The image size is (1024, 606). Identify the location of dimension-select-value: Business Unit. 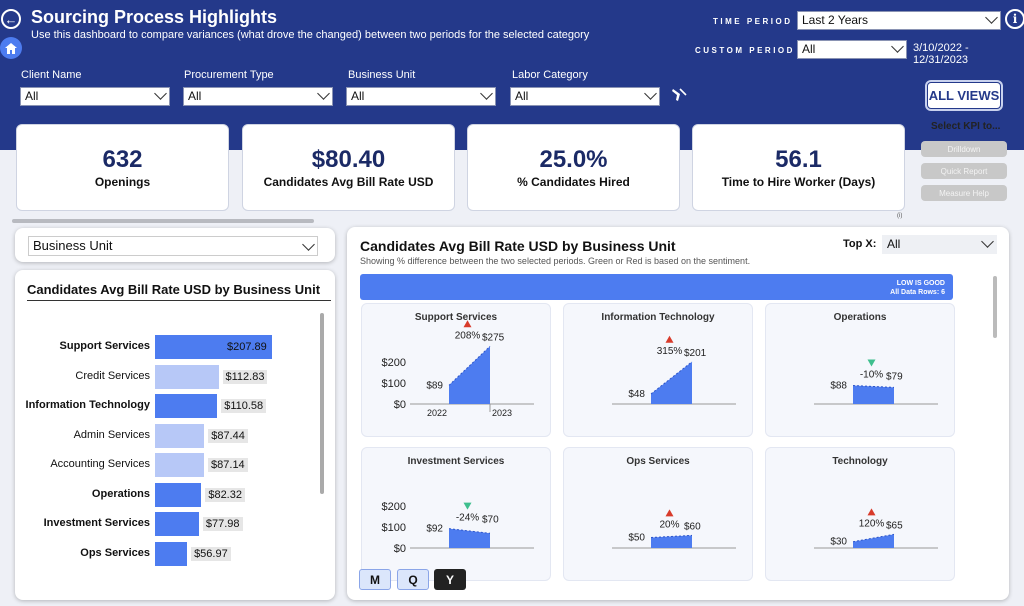
(73, 245).